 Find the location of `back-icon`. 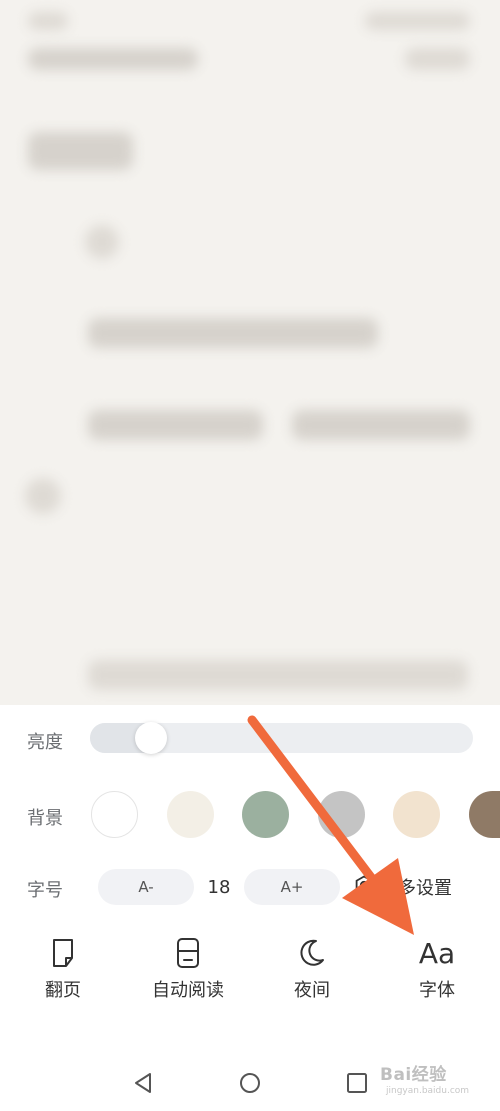

back-icon is located at coordinates (143, 1085).